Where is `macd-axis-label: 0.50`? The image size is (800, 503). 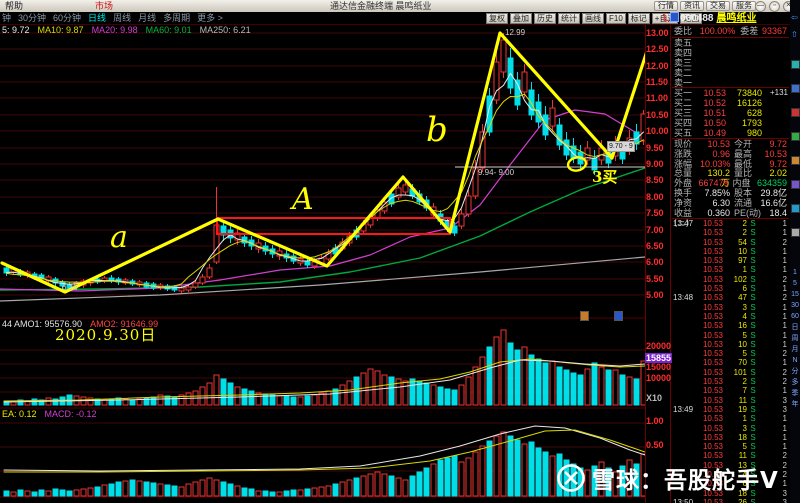
macd-axis-label: 0.50 is located at coordinates (655, 445).